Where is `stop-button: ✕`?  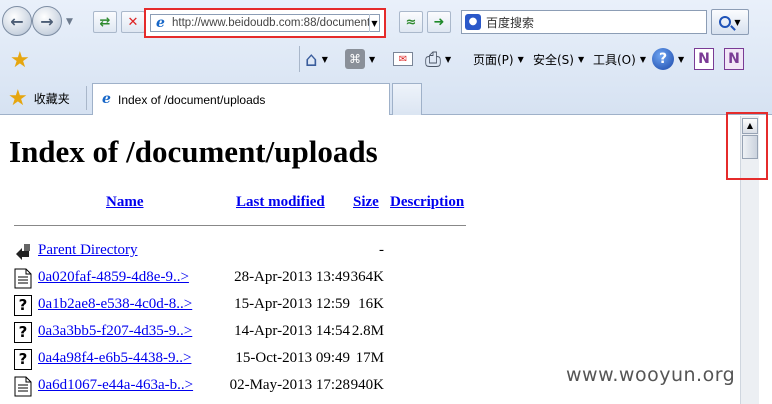 stop-button: ✕ is located at coordinates (133, 22).